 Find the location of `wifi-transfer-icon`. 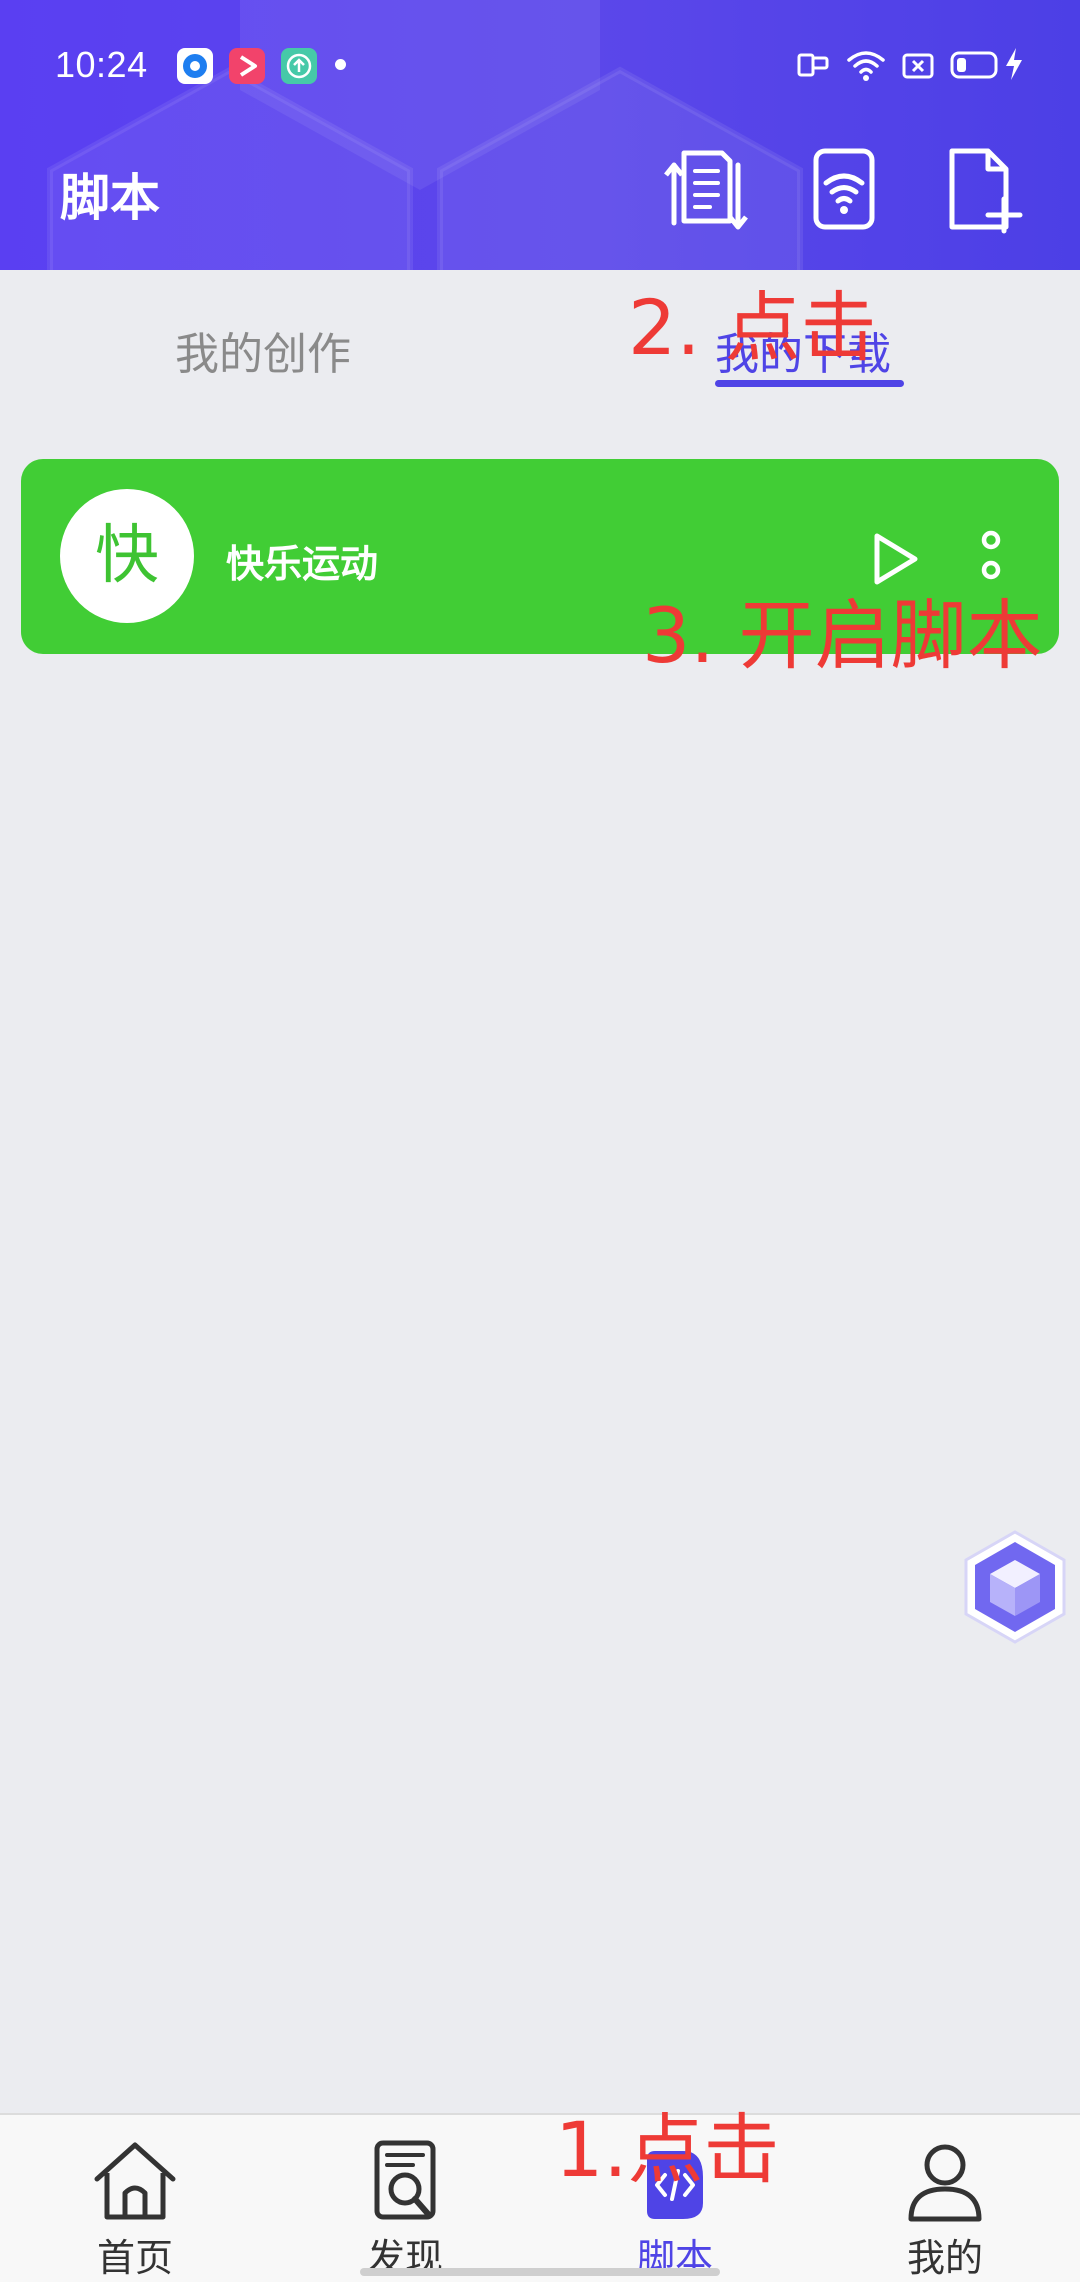

wifi-transfer-icon is located at coordinates (843, 190).